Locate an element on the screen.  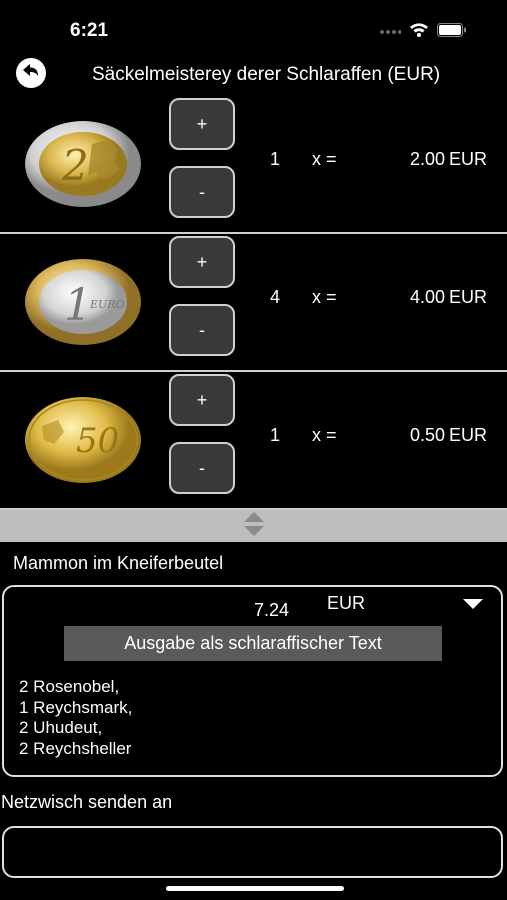
send-to-label: Netzwisch senden an is located at coordinates (87, 802).